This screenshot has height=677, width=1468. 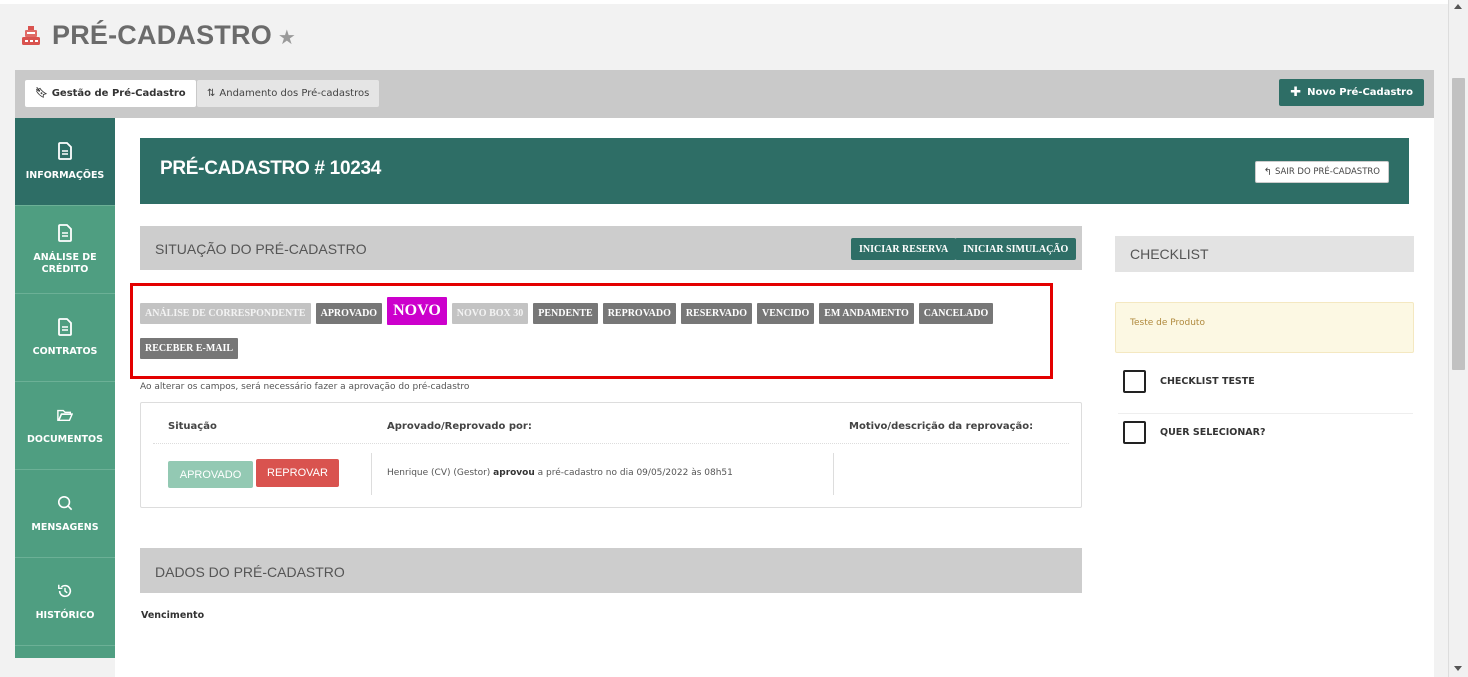 I want to click on sidebar-item-label: HISTÓRICO, so click(x=65, y=615).